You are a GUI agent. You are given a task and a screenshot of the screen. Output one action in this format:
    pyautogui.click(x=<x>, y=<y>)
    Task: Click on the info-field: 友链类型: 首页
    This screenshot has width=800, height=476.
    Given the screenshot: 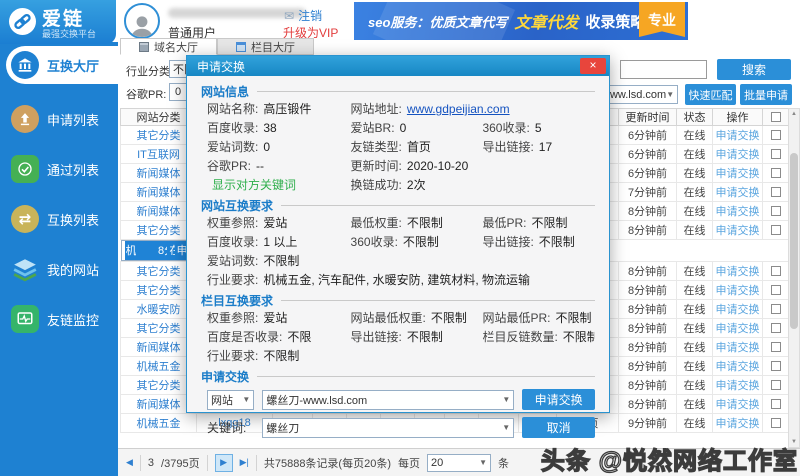 What is the action you would take?
    pyautogui.click(x=390, y=147)
    